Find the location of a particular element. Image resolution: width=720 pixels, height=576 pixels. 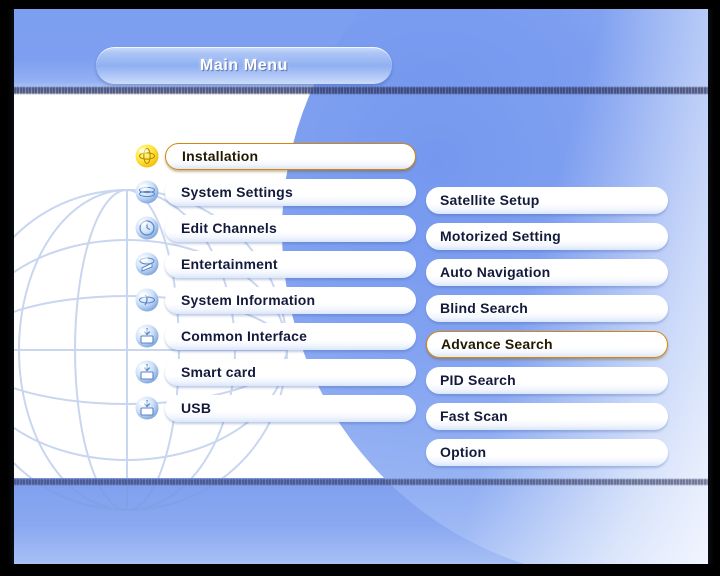

submenu-item-label: PID Search is located at coordinates (478, 380).